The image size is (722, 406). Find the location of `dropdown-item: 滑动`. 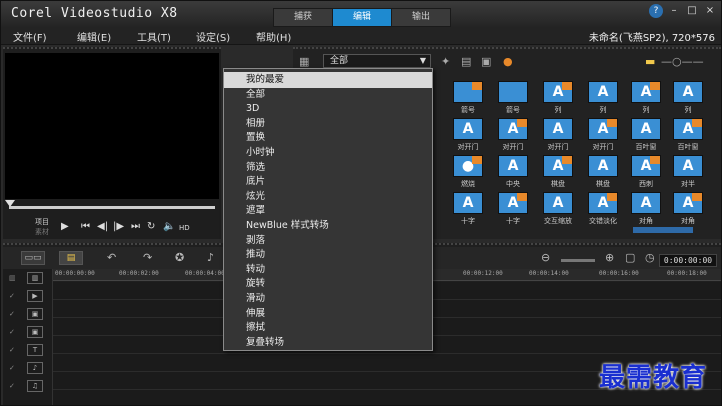

dropdown-item: 滑动 is located at coordinates (328, 299).